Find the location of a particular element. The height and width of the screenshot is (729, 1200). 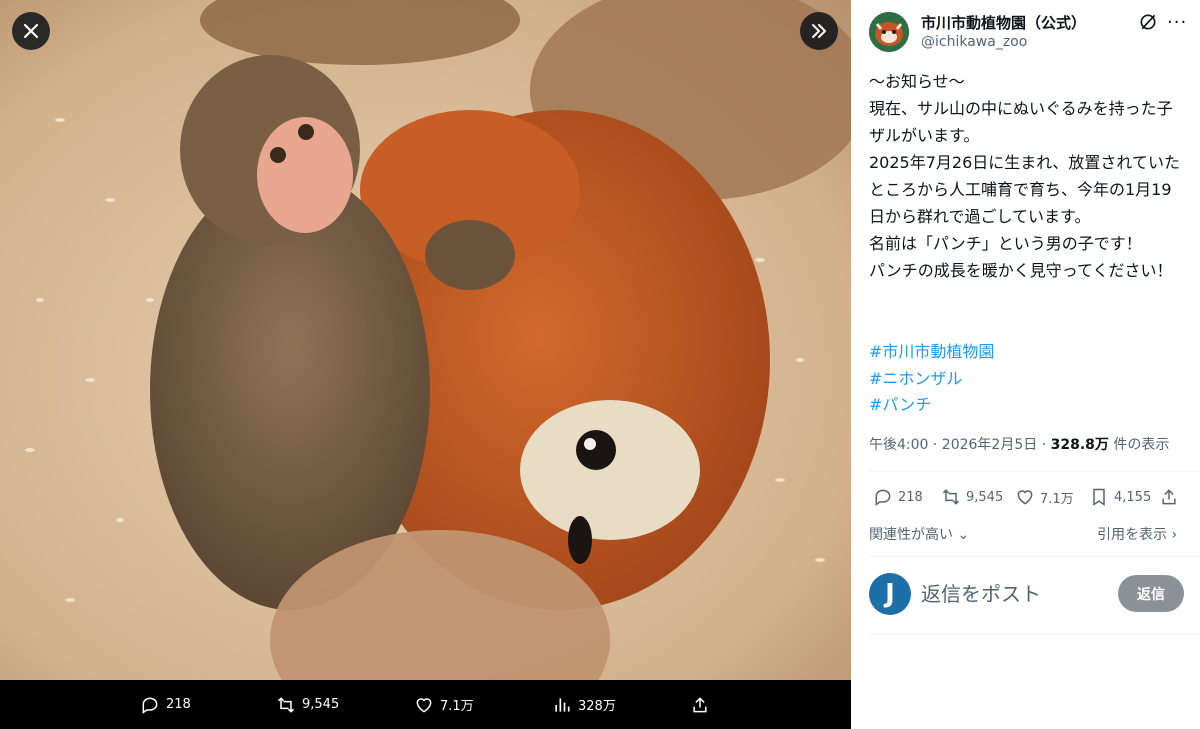

view-quotes-link: 引用を表示 › is located at coordinates (1137, 534).